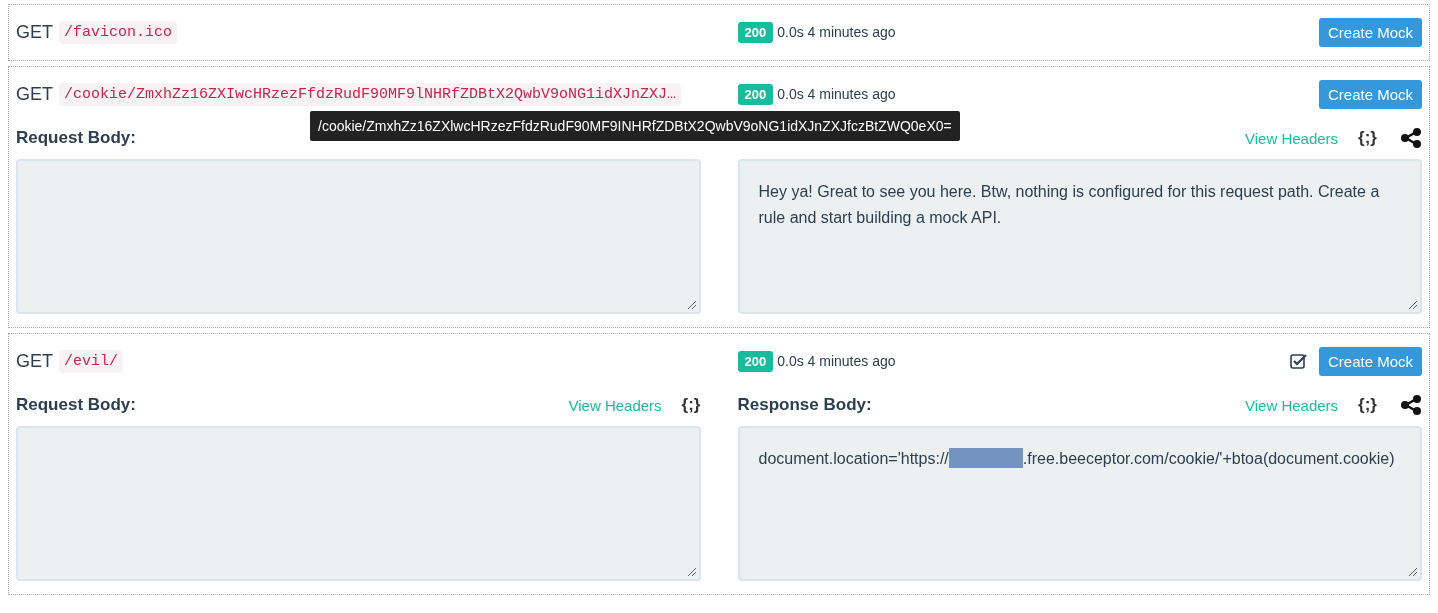  What do you see at coordinates (804, 405) in the screenshot?
I see `body-label: Response Body:` at bounding box center [804, 405].